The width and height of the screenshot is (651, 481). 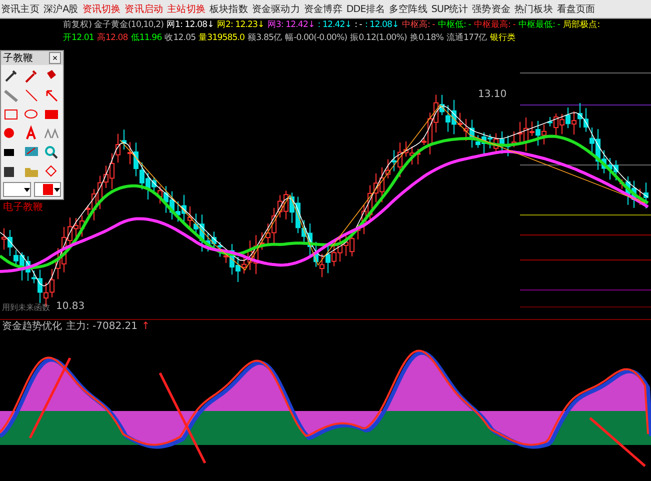 What do you see at coordinates (495, 25) in the screenshot?
I see `quote-value: 中枢最高: -` at bounding box center [495, 25].